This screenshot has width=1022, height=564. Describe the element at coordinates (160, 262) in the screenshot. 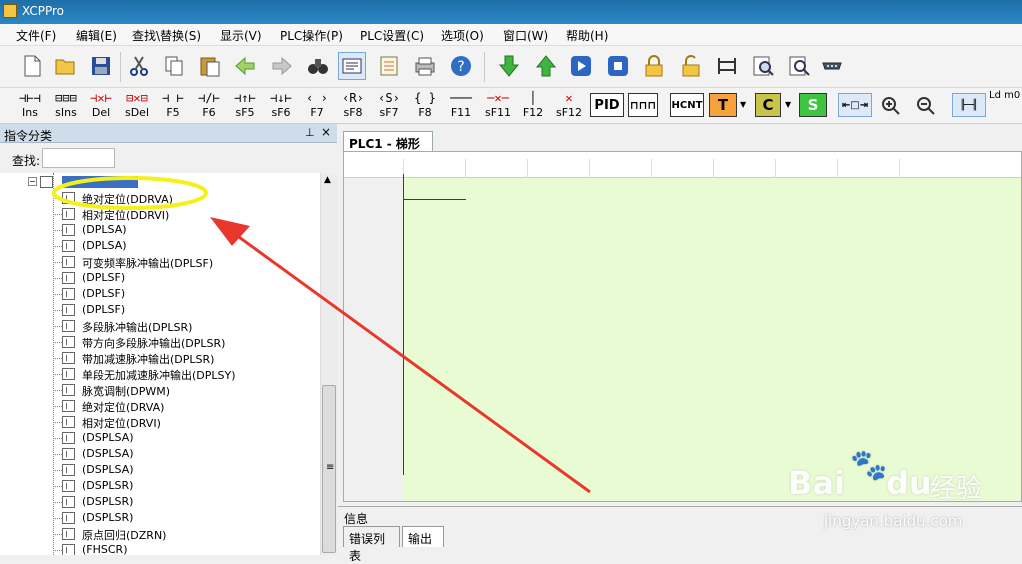

I see `tree-item: 可变频率脉冲输出(DPLSF)` at that location.